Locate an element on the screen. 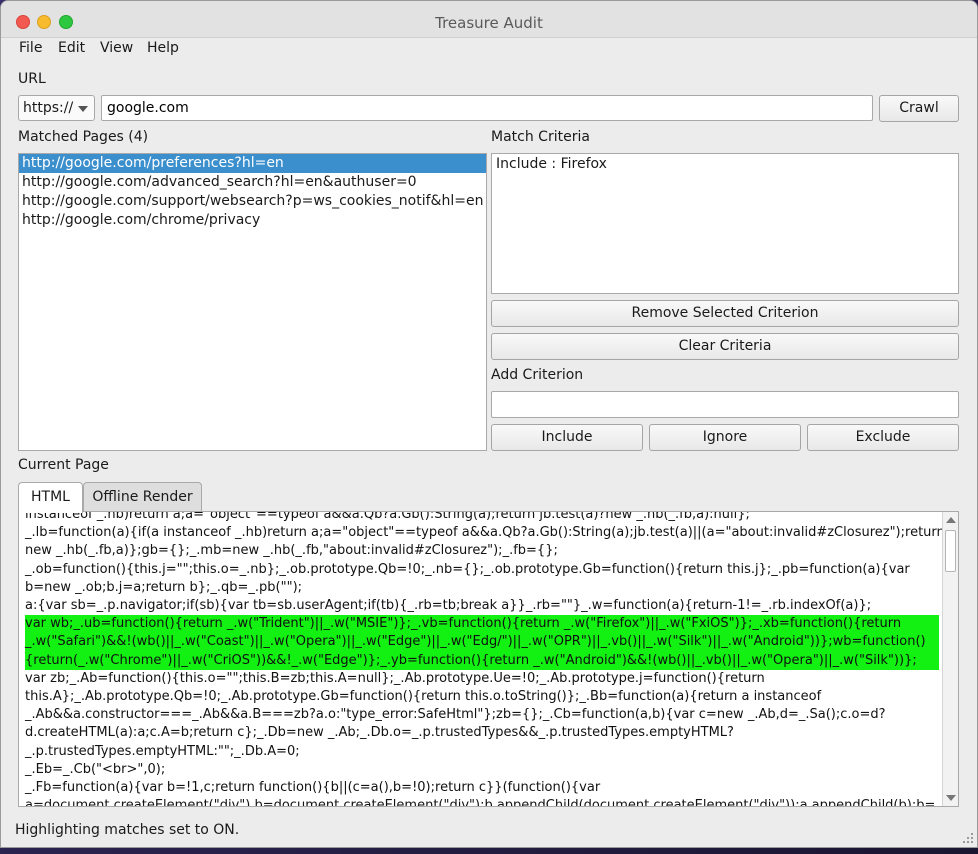 This screenshot has width=978, height=854. scrollbar-thumb is located at coordinates (950, 551).